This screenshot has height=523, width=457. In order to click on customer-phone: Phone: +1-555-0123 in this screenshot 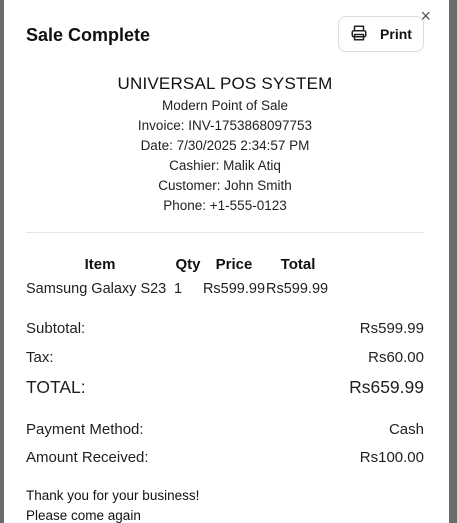, I will do `click(225, 205)`.